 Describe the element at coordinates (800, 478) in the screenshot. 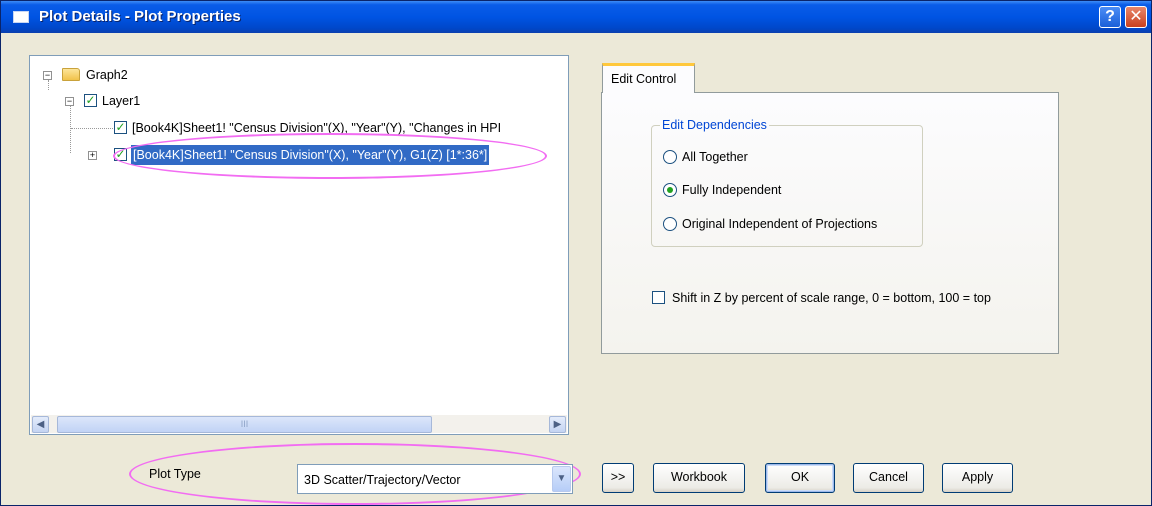

I see `ok-button: OK` at that location.